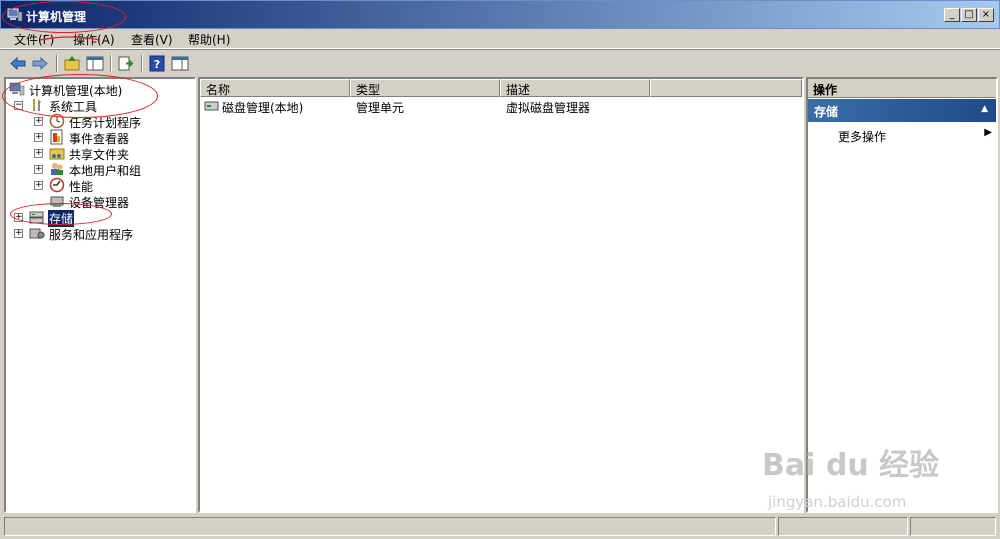 This screenshot has height=539, width=1000. I want to click on forward-arrow-icon, so click(40, 63).